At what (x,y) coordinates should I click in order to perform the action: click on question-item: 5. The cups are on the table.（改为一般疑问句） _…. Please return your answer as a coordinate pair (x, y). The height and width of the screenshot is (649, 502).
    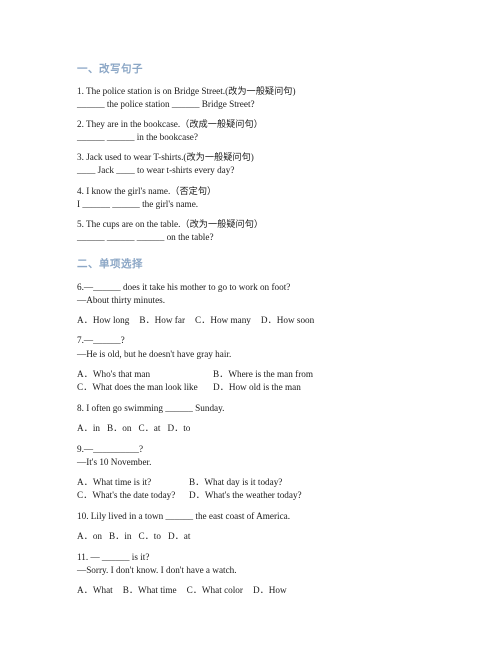
    Looking at the image, I should click on (252, 231).